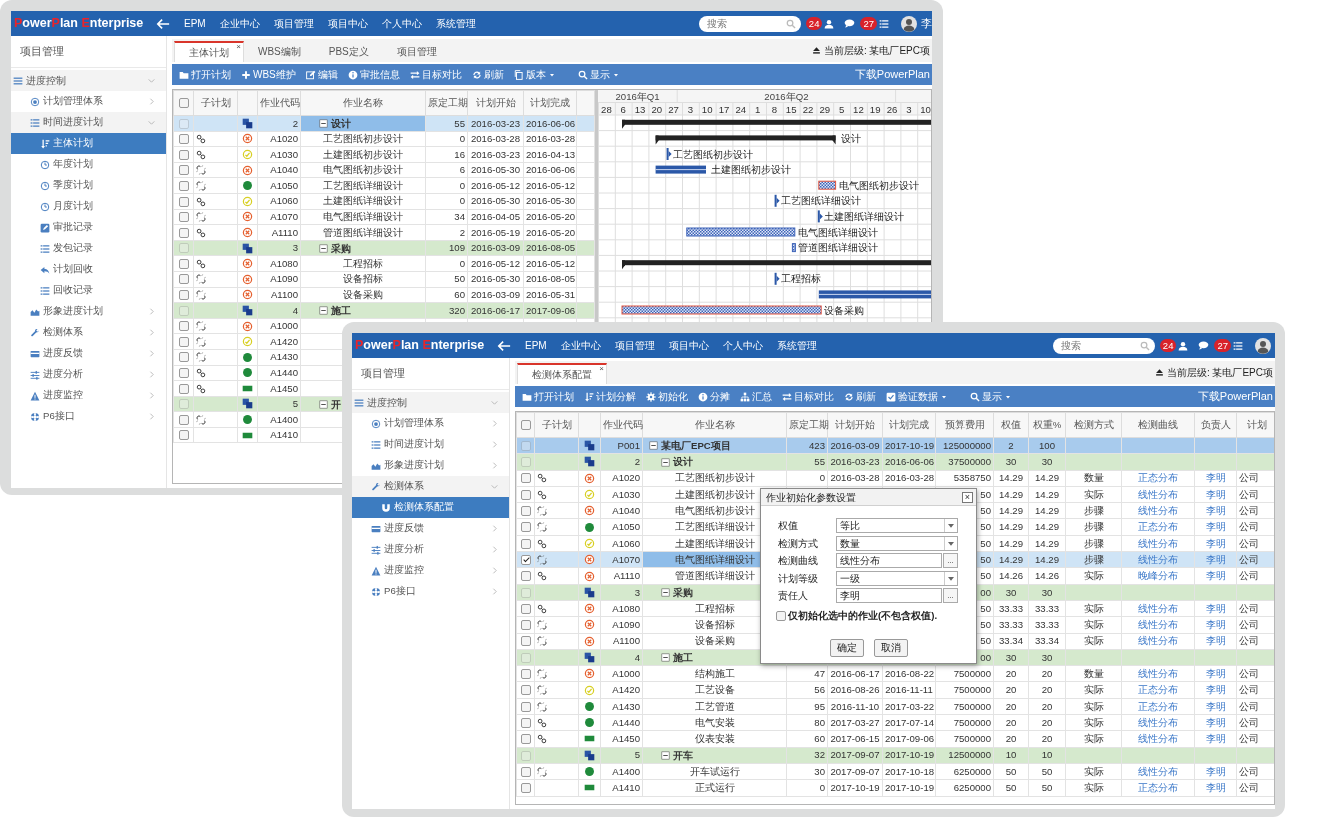  Describe the element at coordinates (416, 51) in the screenshot. I see `tab: 项目管理` at that location.